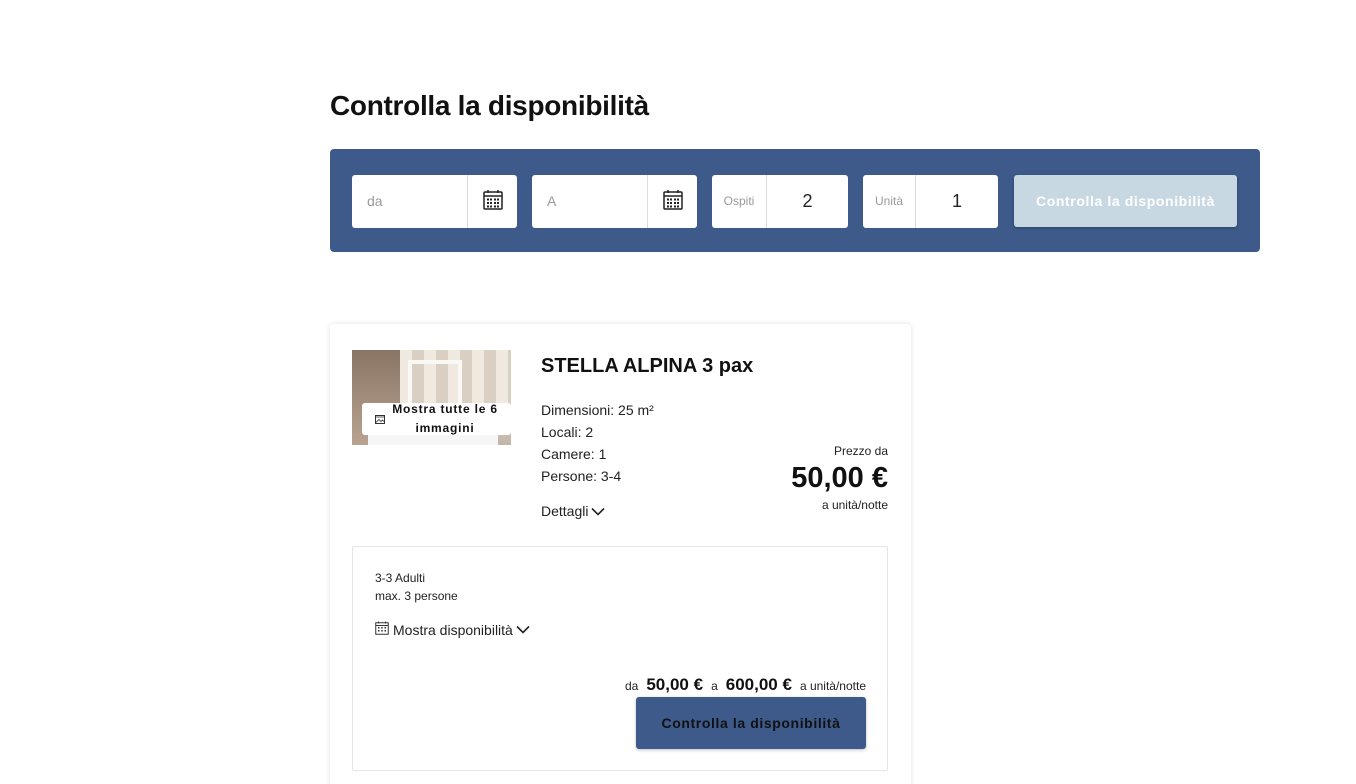 The image size is (1356, 784). Describe the element at coordinates (567, 432) in the screenshot. I see `room-rooms: Locali: 2` at that location.